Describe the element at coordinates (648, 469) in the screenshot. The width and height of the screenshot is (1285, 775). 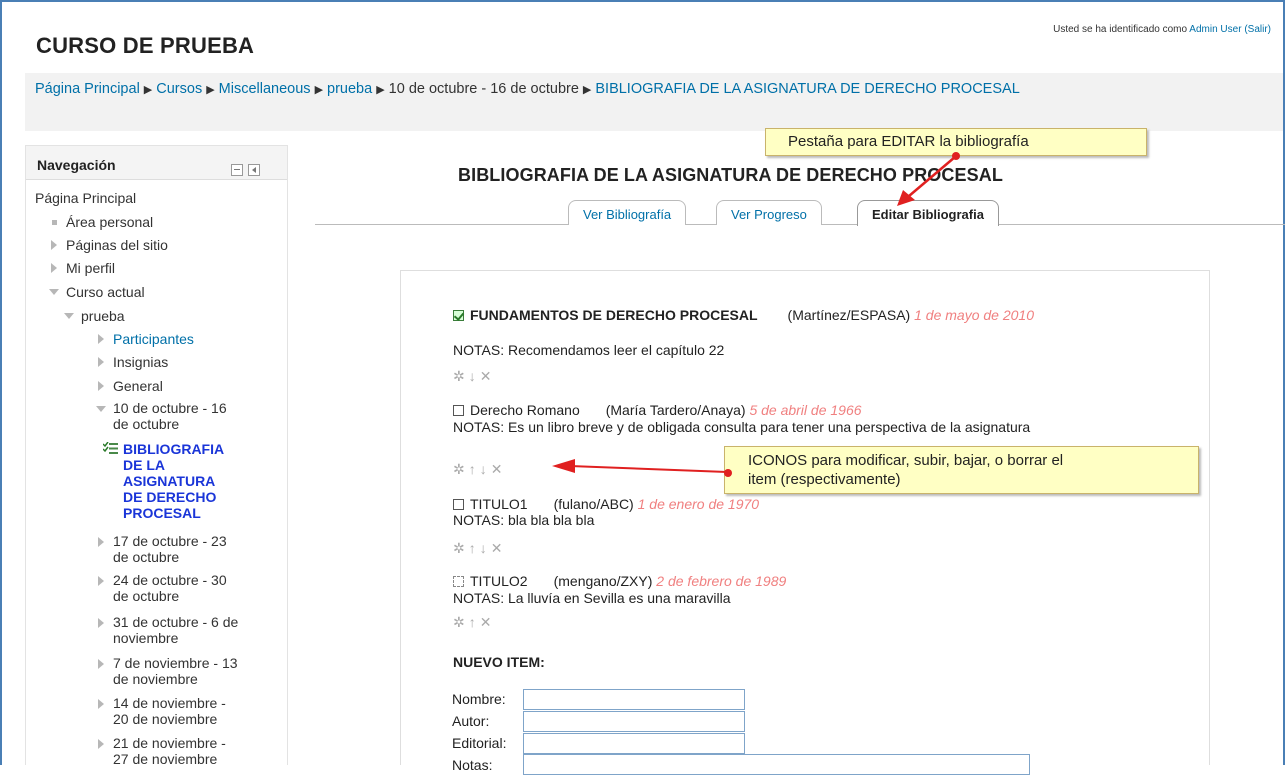
I see `icons-arrow-line` at that location.